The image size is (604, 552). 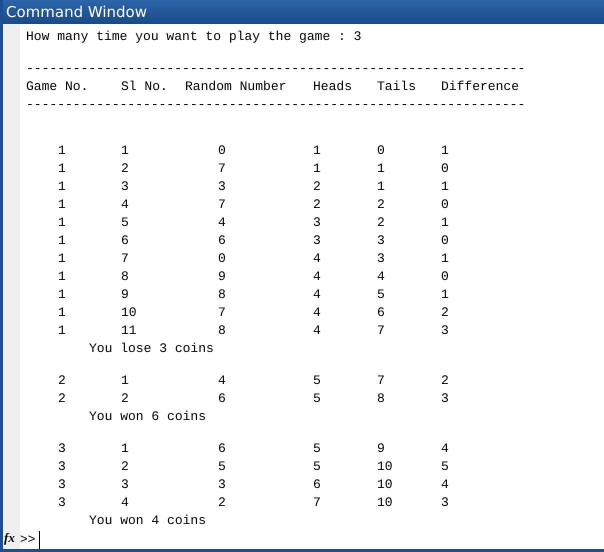 What do you see at coordinates (39, 539) in the screenshot?
I see `text-cursor` at bounding box center [39, 539].